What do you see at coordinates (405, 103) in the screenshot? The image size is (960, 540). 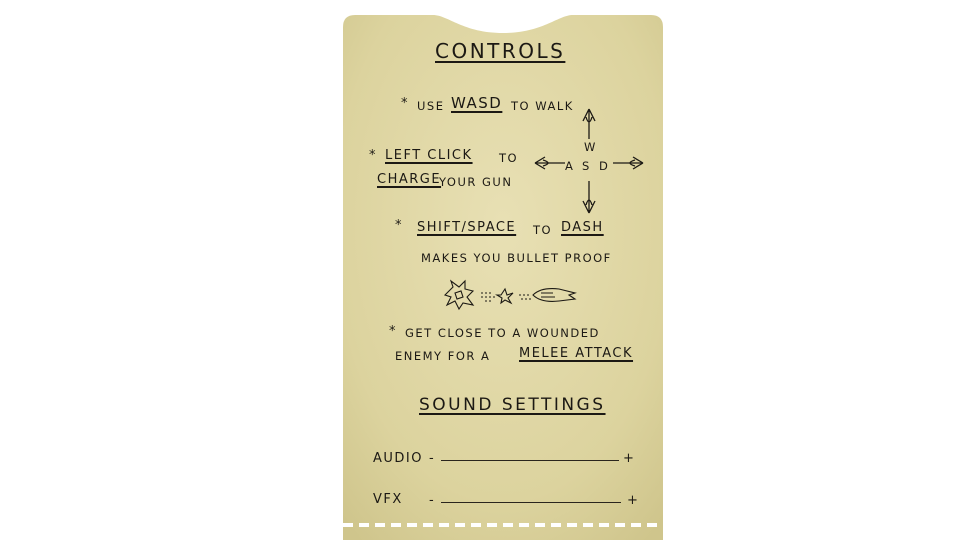 I see `walk-star: *` at bounding box center [405, 103].